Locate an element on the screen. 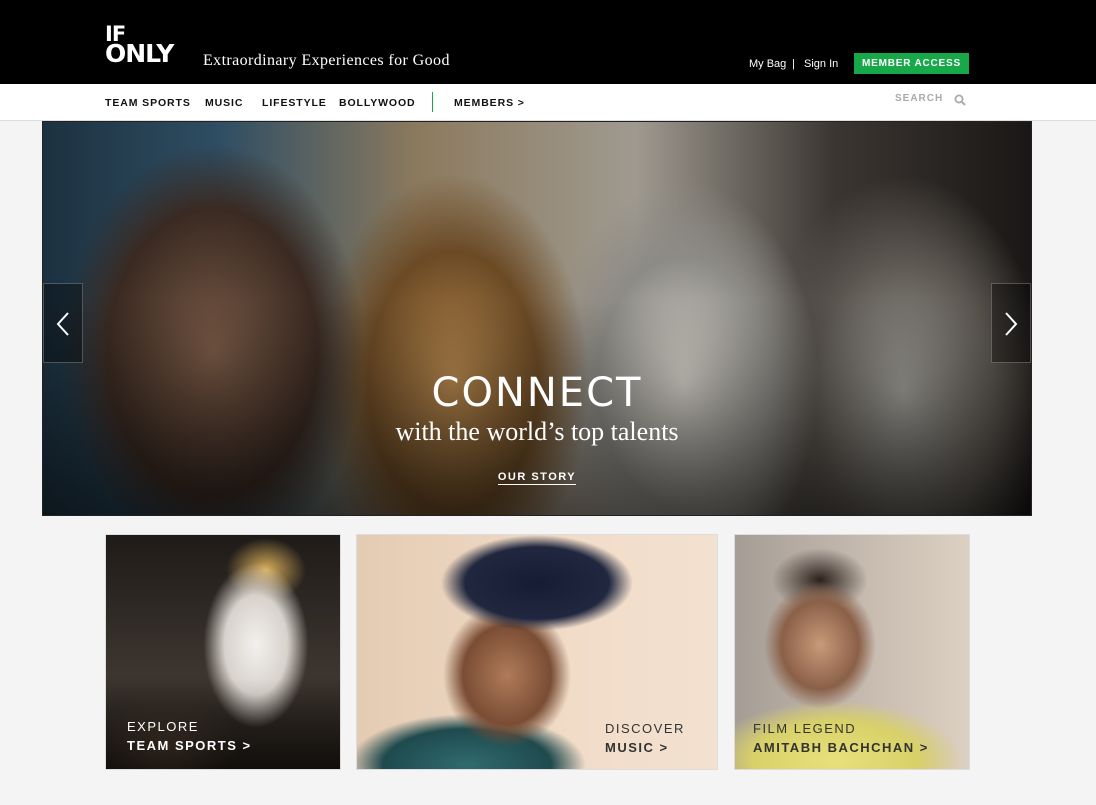 The image size is (1096, 805). tile-team-sports: EXPLORE TEAM SPORTS > is located at coordinates (223, 652).